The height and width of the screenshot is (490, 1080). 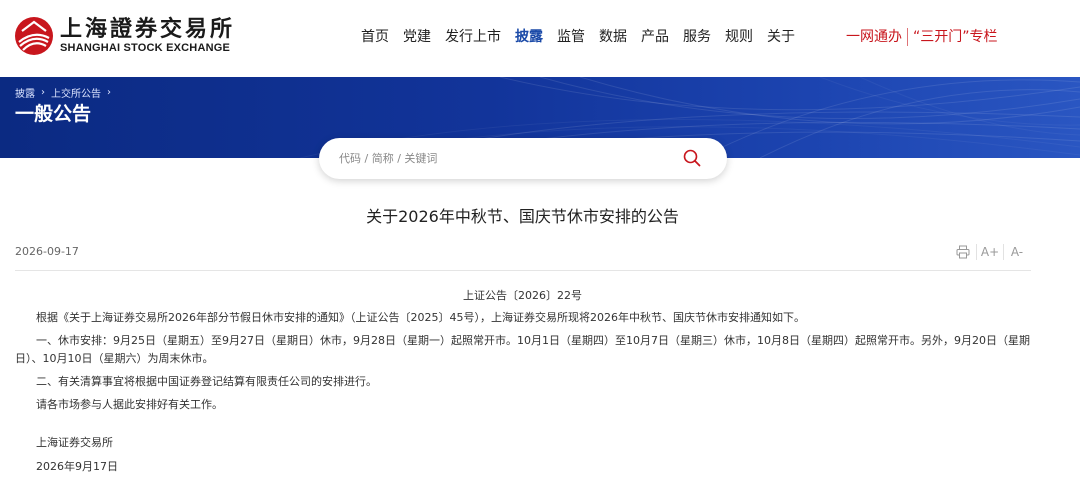 What do you see at coordinates (522, 295) in the screenshot?
I see `document-number: 上证公告〔2026〕22号` at bounding box center [522, 295].